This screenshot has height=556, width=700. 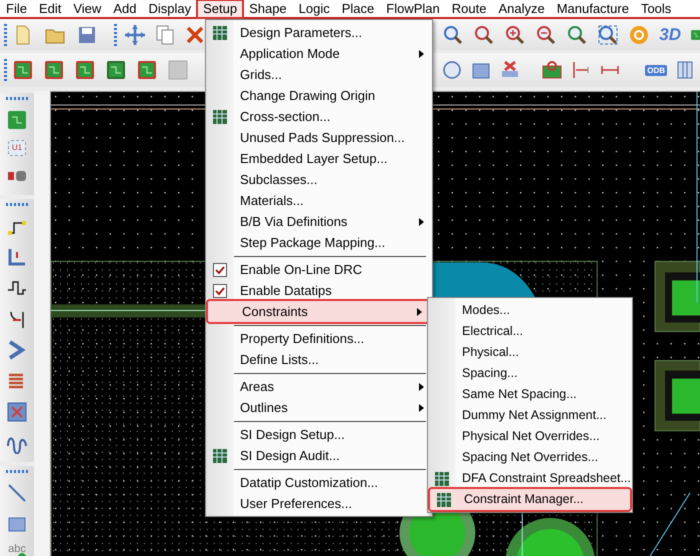 I want to click on menu-bar-item: Logic, so click(x=314, y=8).